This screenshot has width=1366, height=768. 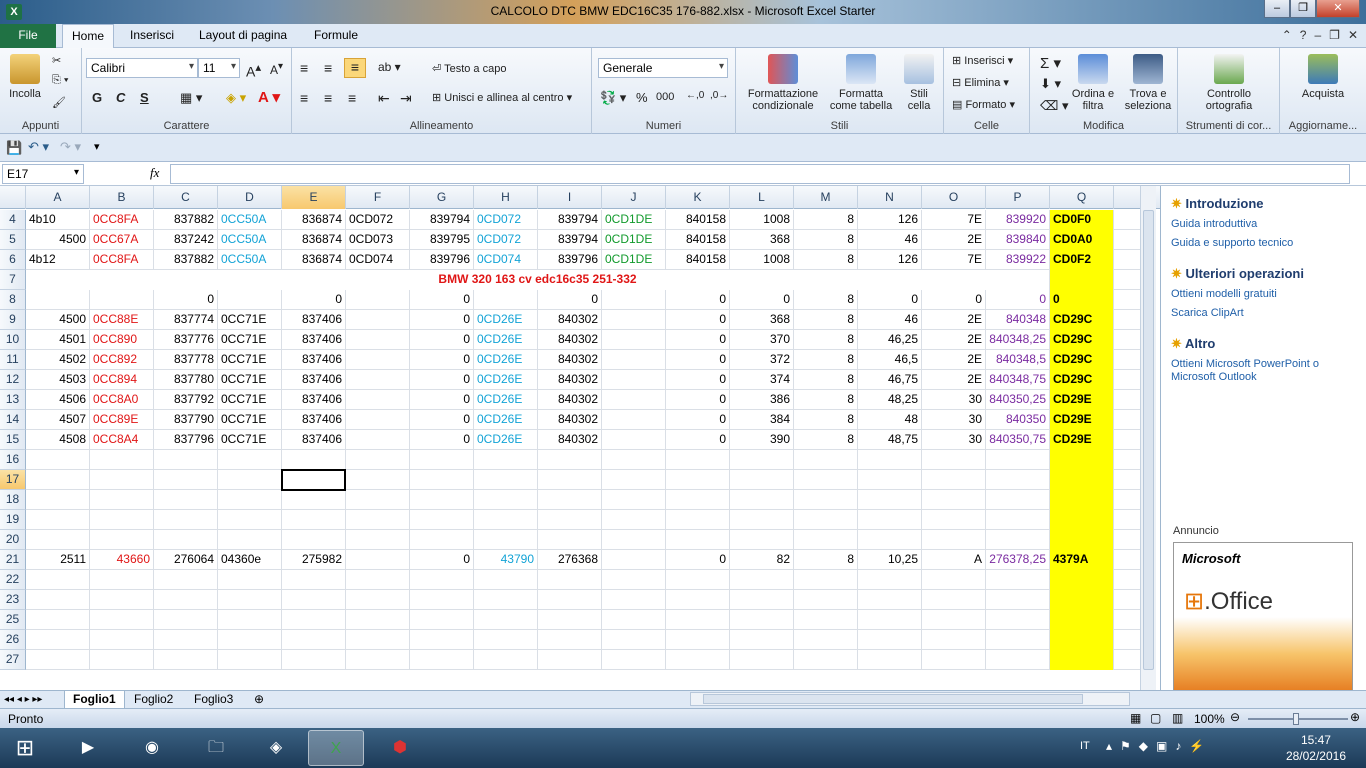 I want to click on cell-e13: 837406, so click(x=314, y=400).